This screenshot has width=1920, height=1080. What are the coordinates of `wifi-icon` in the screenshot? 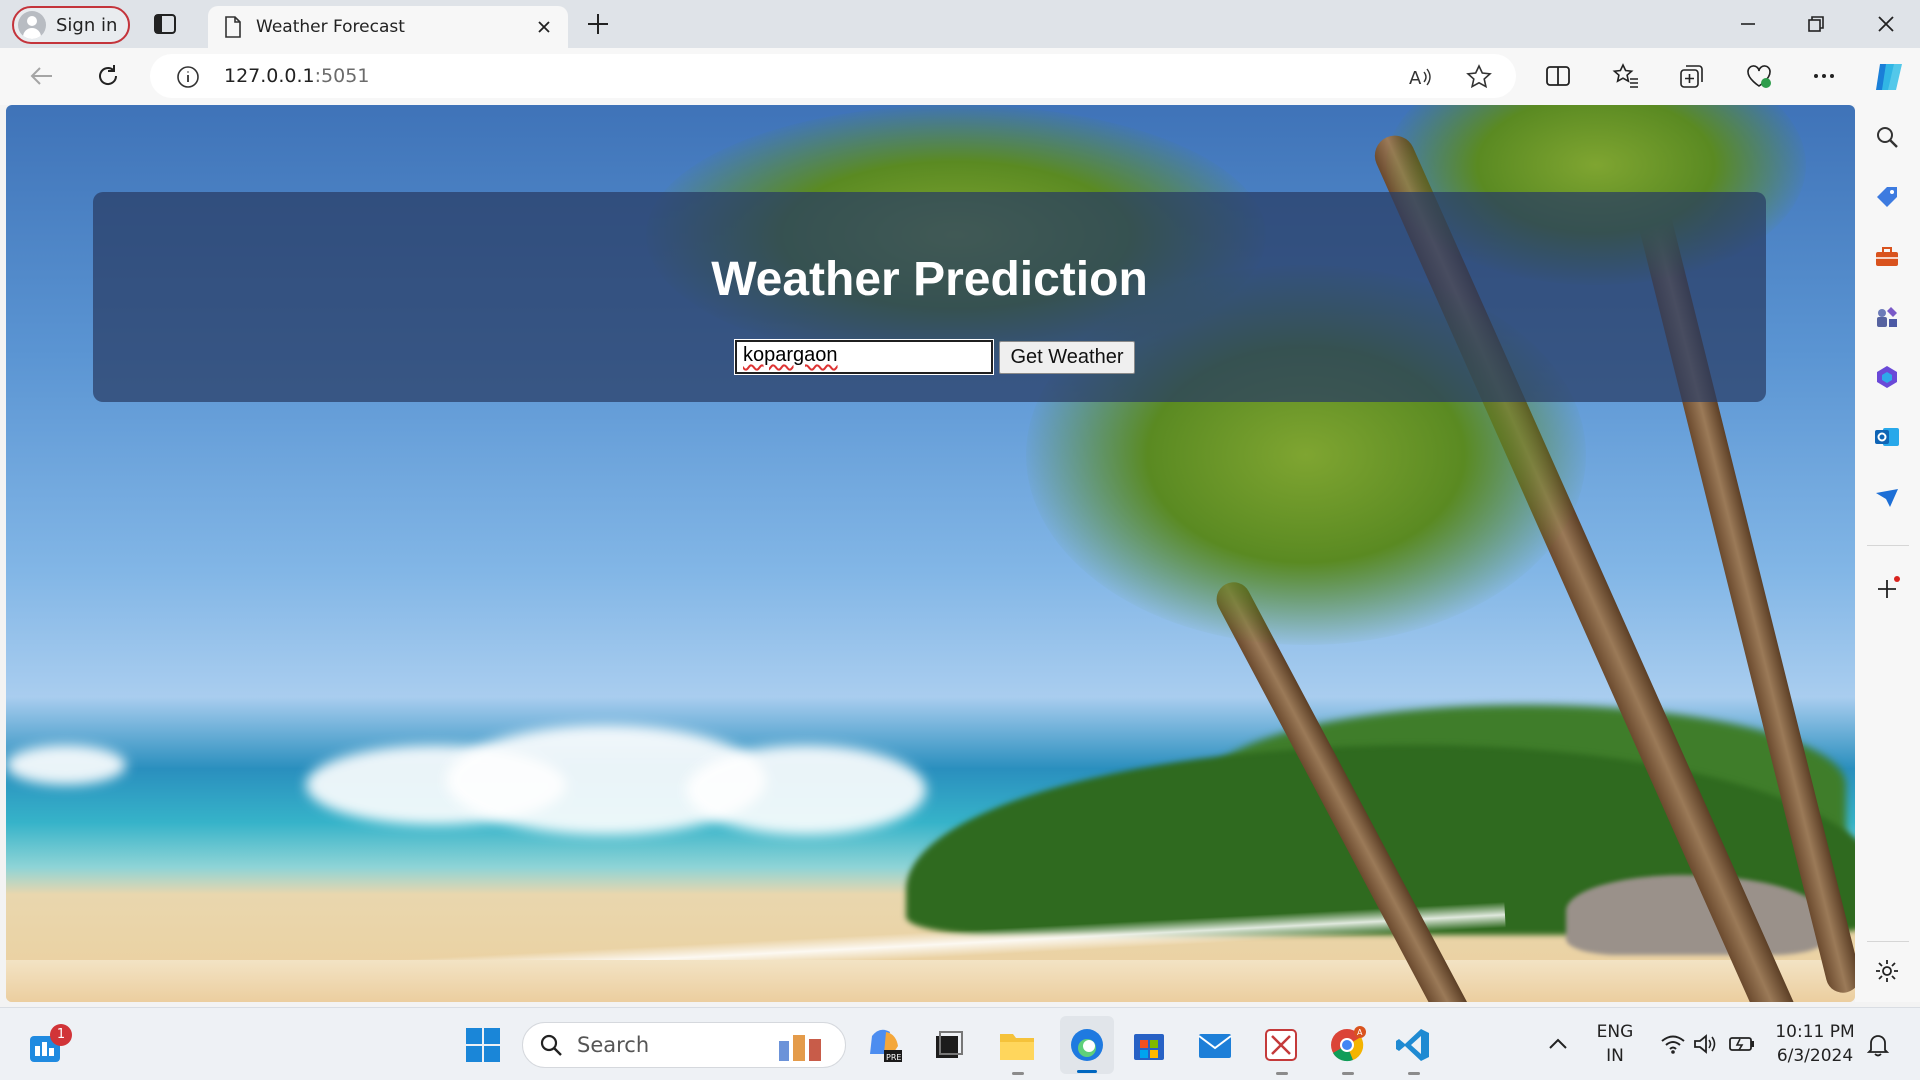 It's located at (1673, 1044).